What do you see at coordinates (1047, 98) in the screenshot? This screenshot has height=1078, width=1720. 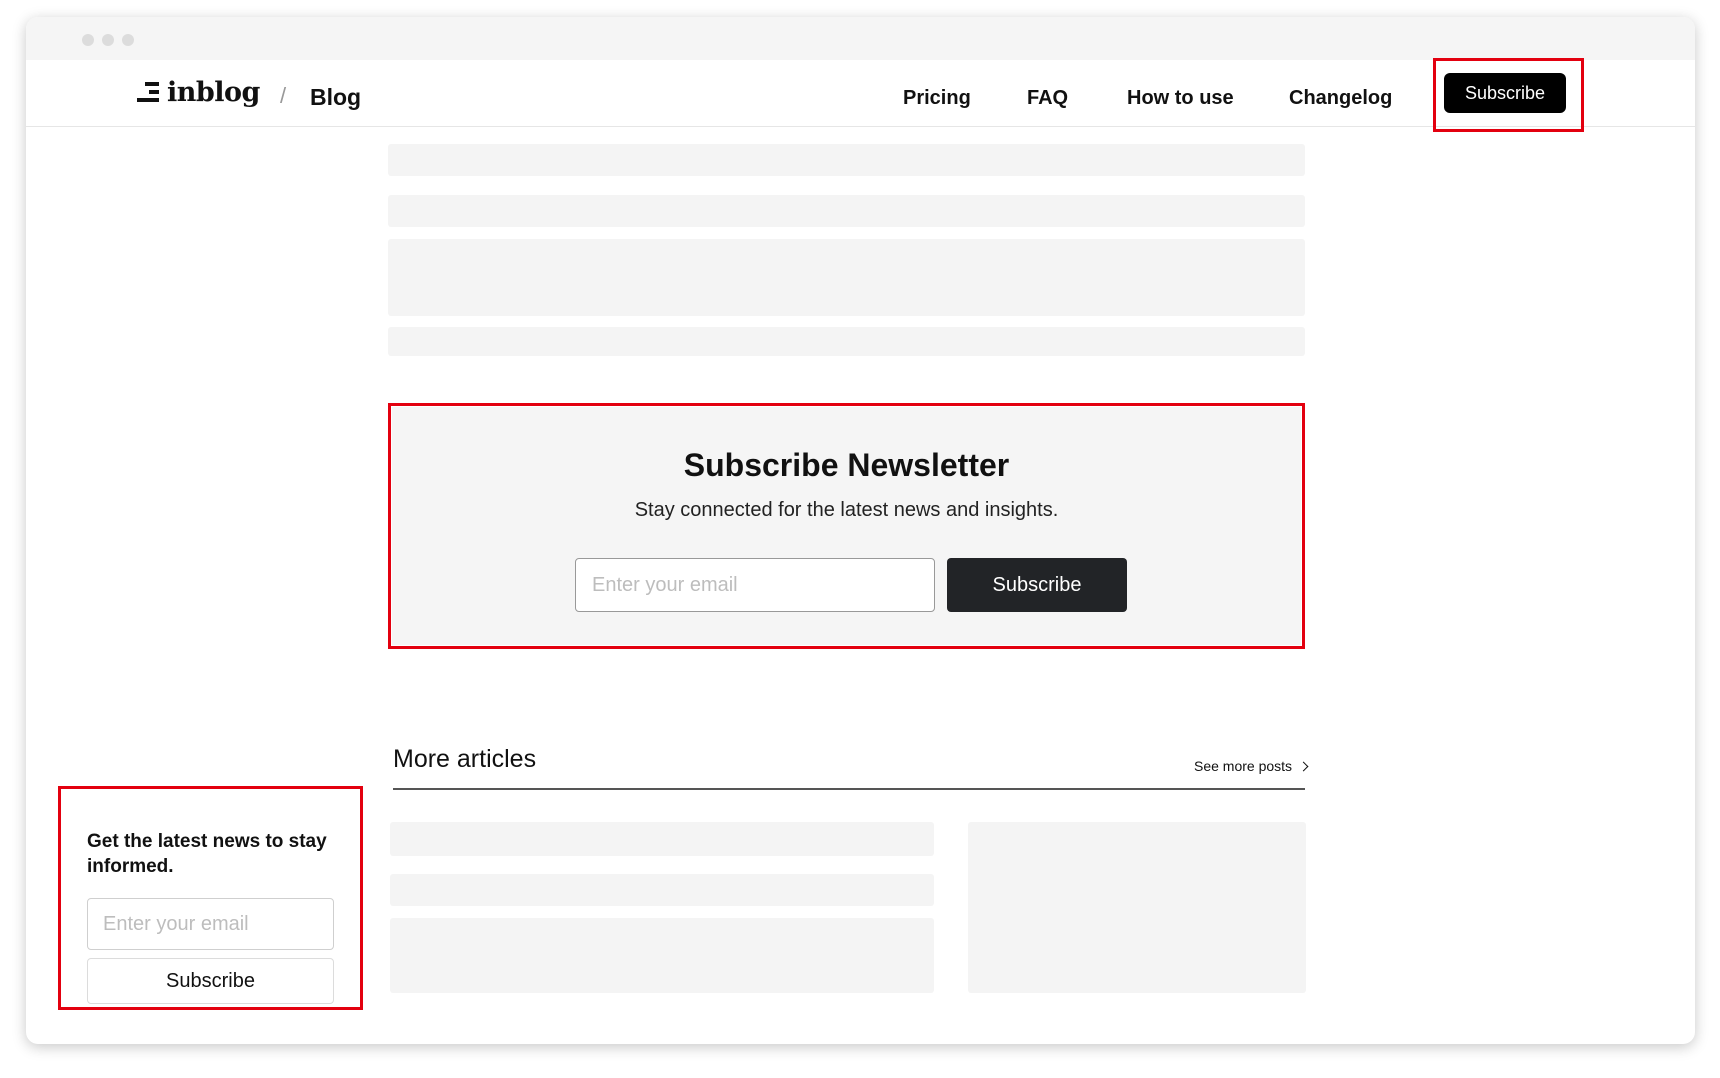 I see `nav-link-faq: FAQ` at bounding box center [1047, 98].